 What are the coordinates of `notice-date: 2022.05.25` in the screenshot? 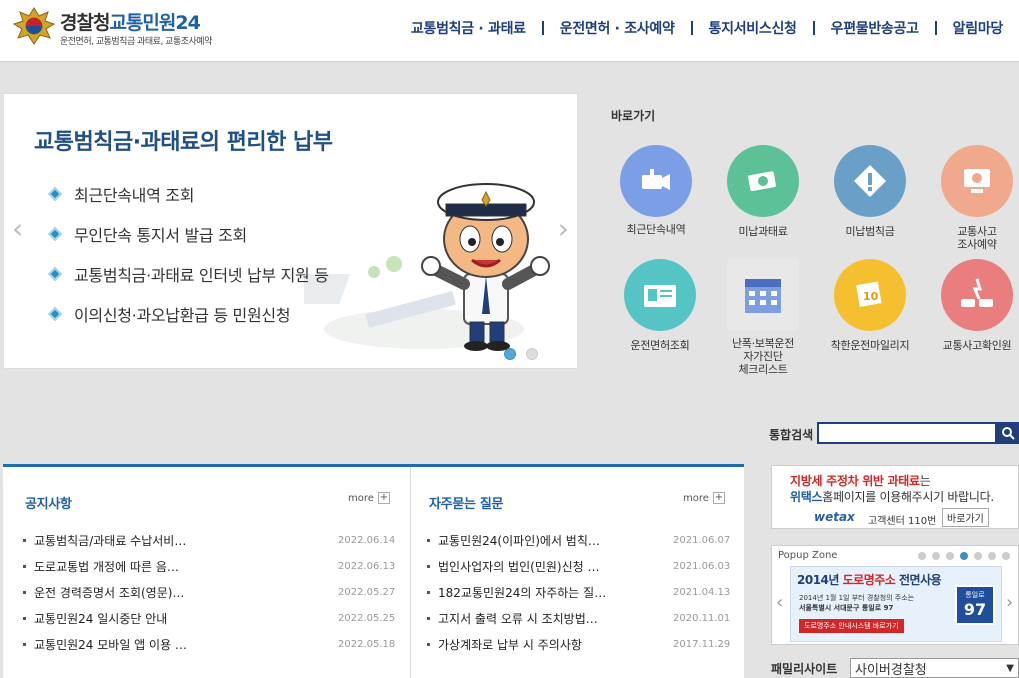 It's located at (367, 618).